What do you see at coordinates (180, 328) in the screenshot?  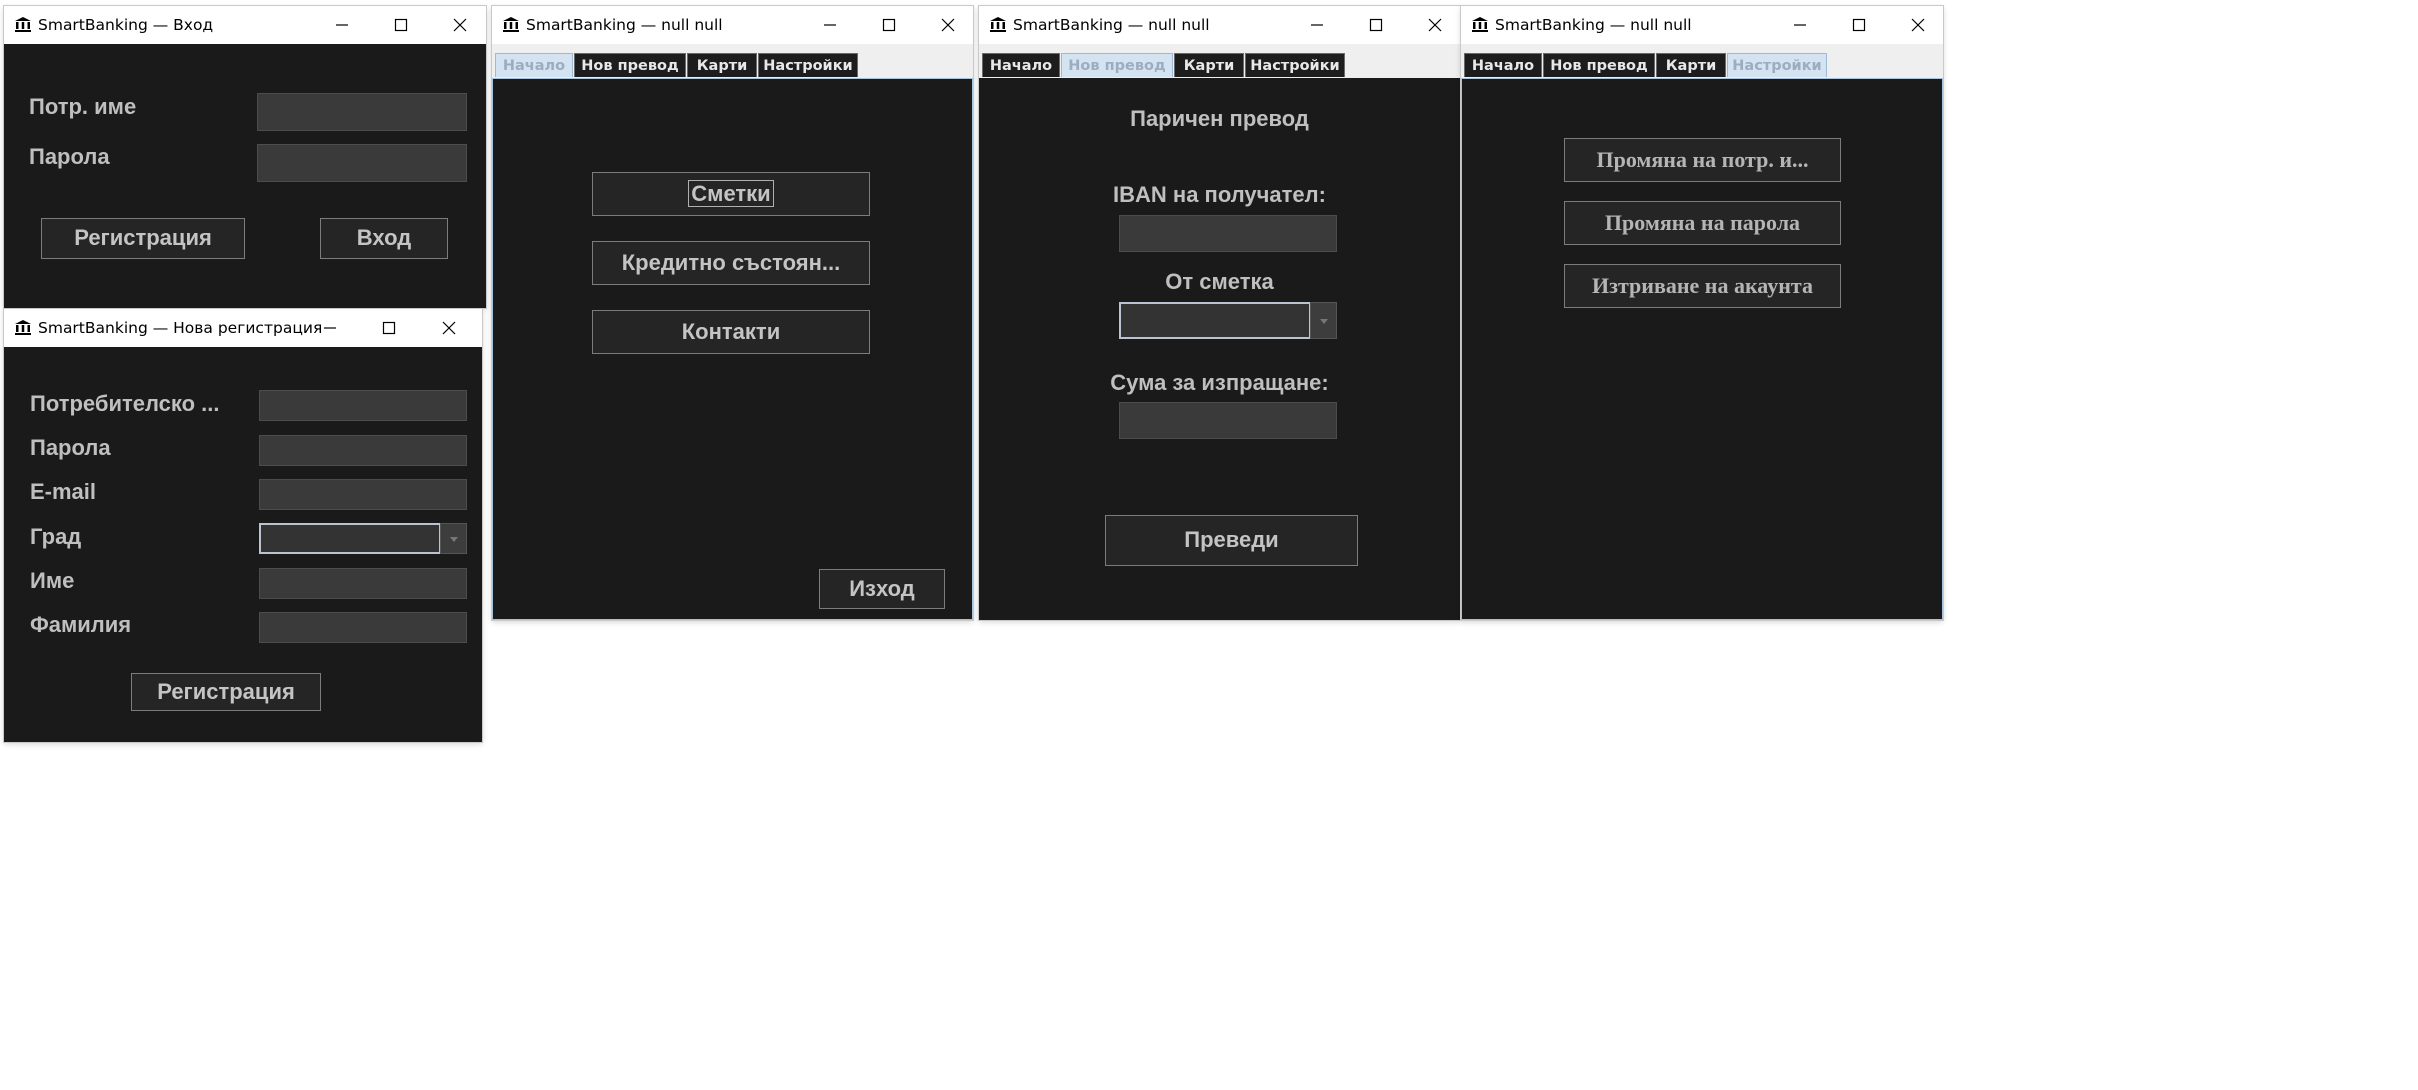 I see `window-title: SmartBanking — Нова регистрация` at bounding box center [180, 328].